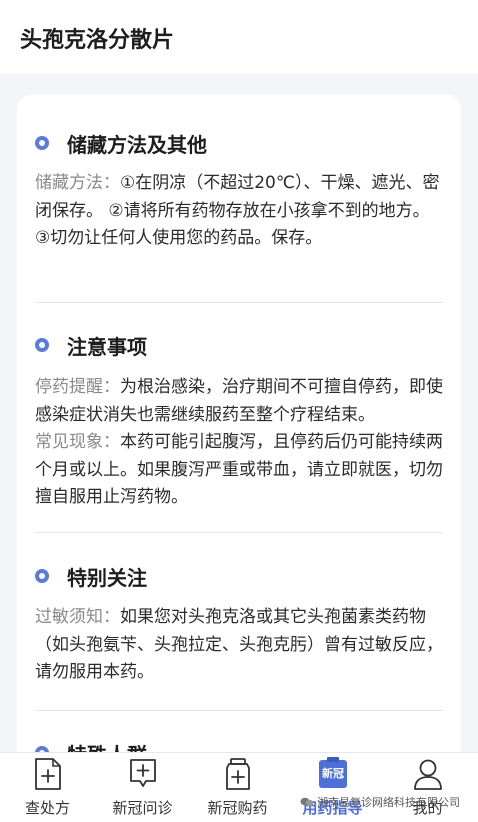  Describe the element at coordinates (239, 37) in the screenshot. I see `page-header: 头孢克洛分散片` at that location.